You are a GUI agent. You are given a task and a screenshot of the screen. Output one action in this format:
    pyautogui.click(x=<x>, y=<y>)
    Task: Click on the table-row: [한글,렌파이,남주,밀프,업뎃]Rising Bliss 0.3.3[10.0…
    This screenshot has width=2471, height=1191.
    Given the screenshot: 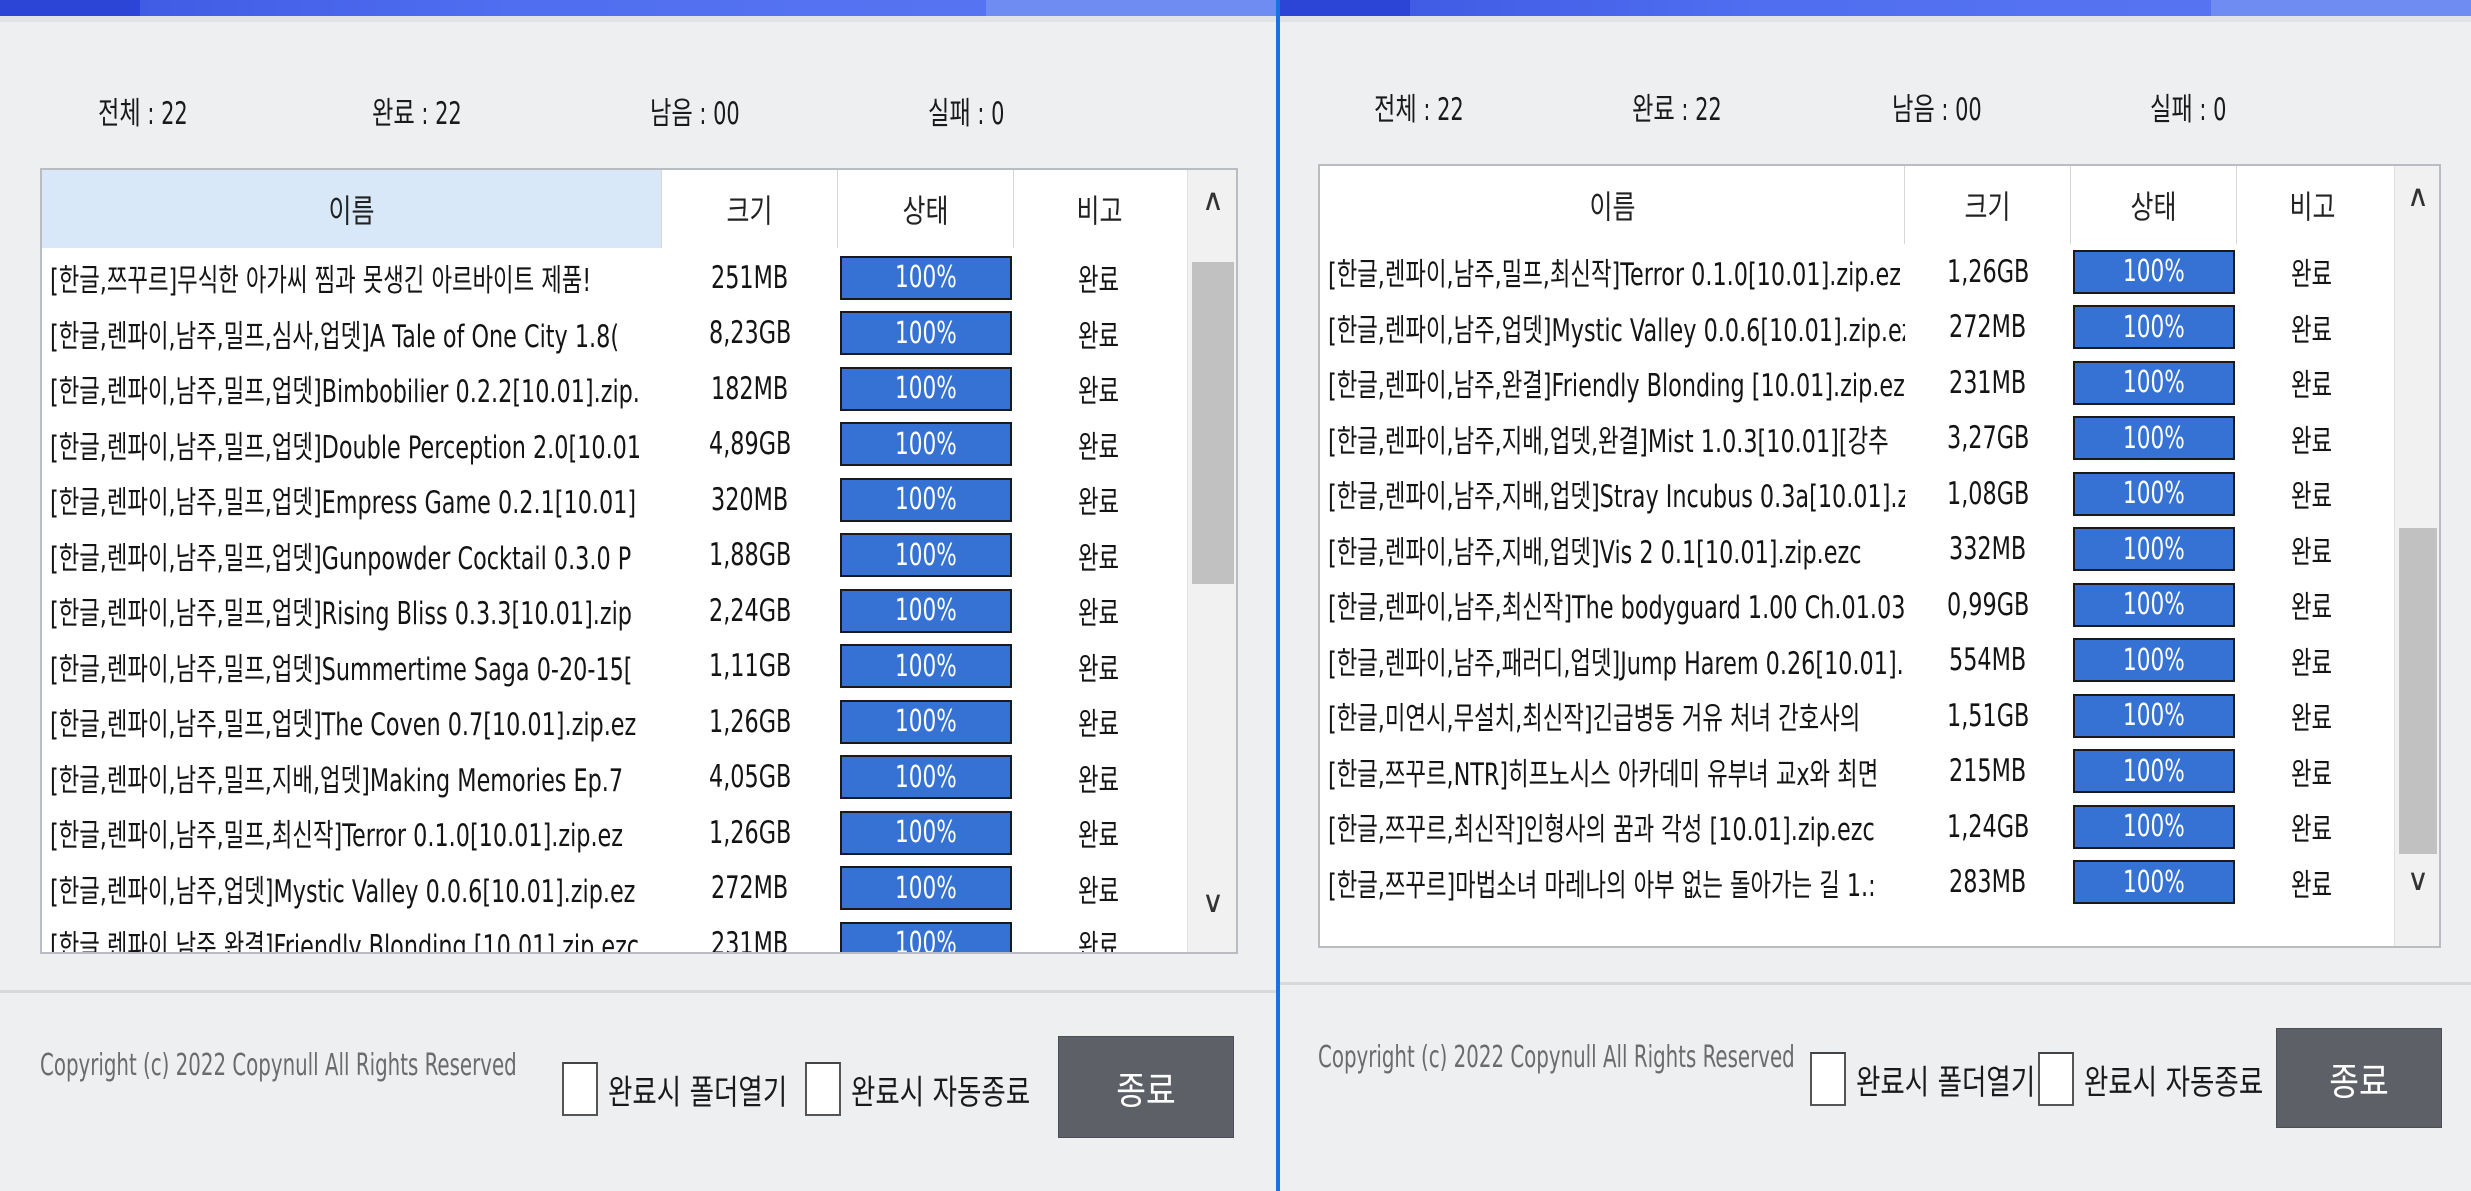 What is the action you would take?
    pyautogui.click(x=613, y=611)
    